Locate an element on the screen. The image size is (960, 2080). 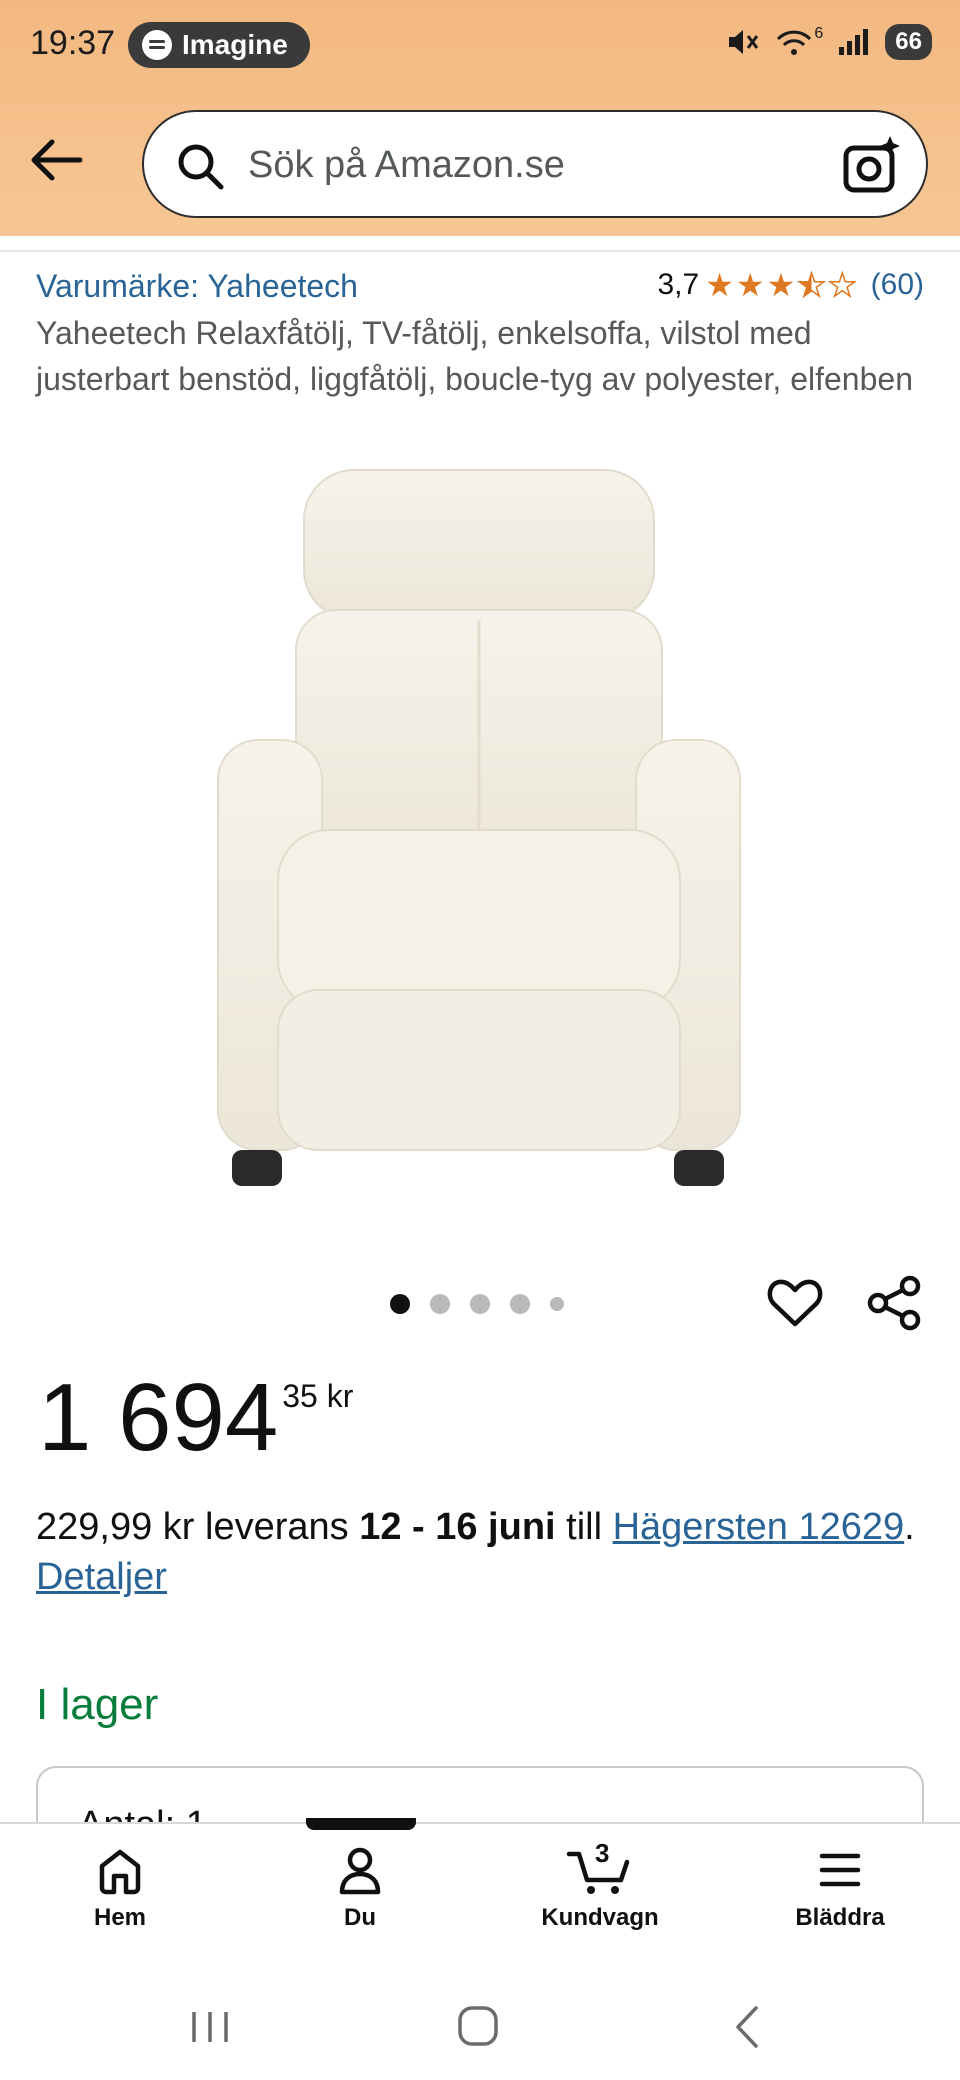
image-carousel-dots is located at coordinates (477, 1304).